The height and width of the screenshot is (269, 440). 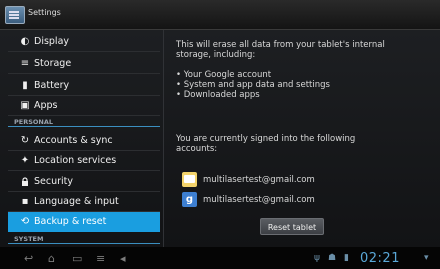 What do you see at coordinates (70, 221) in the screenshot?
I see `sidebar-item-label: Backup & reset` at bounding box center [70, 221].